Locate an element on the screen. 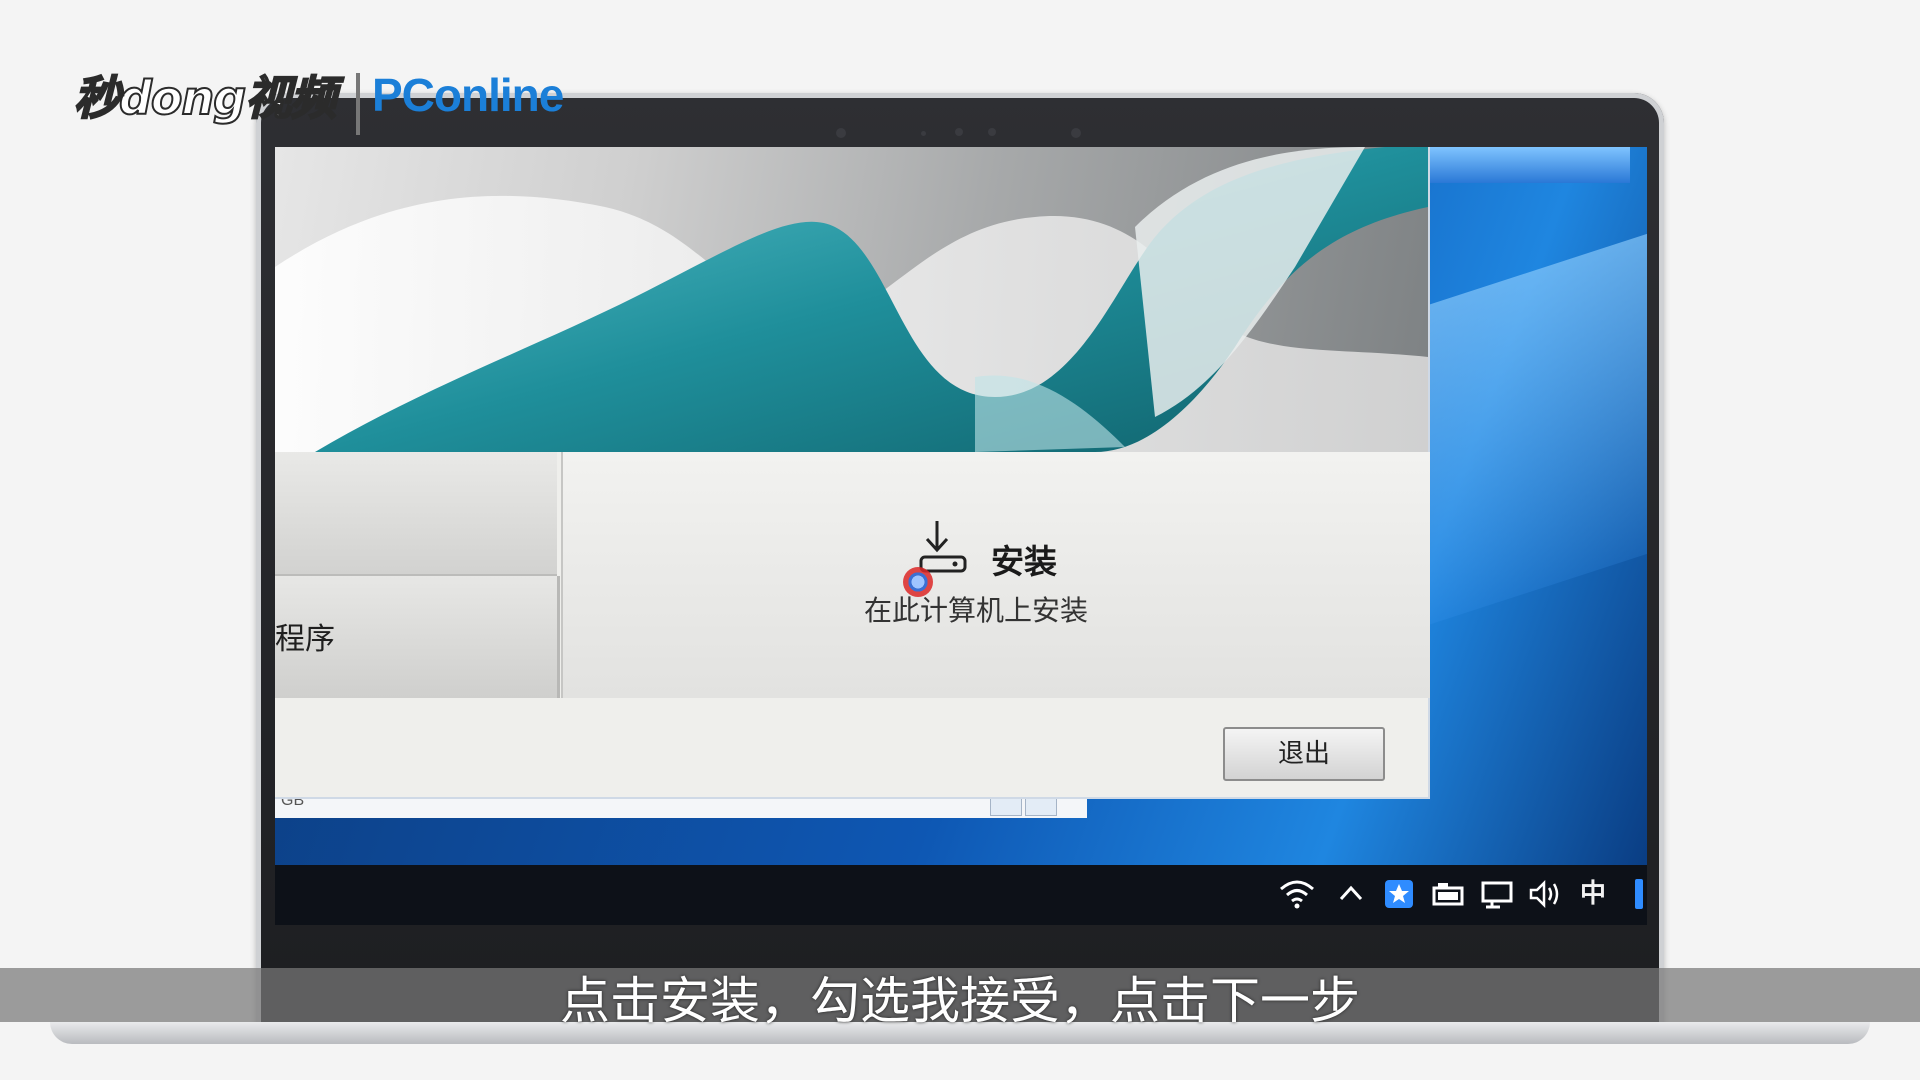 This screenshot has height=1080, width=1920. option-label: 程序 is located at coordinates (305, 639).